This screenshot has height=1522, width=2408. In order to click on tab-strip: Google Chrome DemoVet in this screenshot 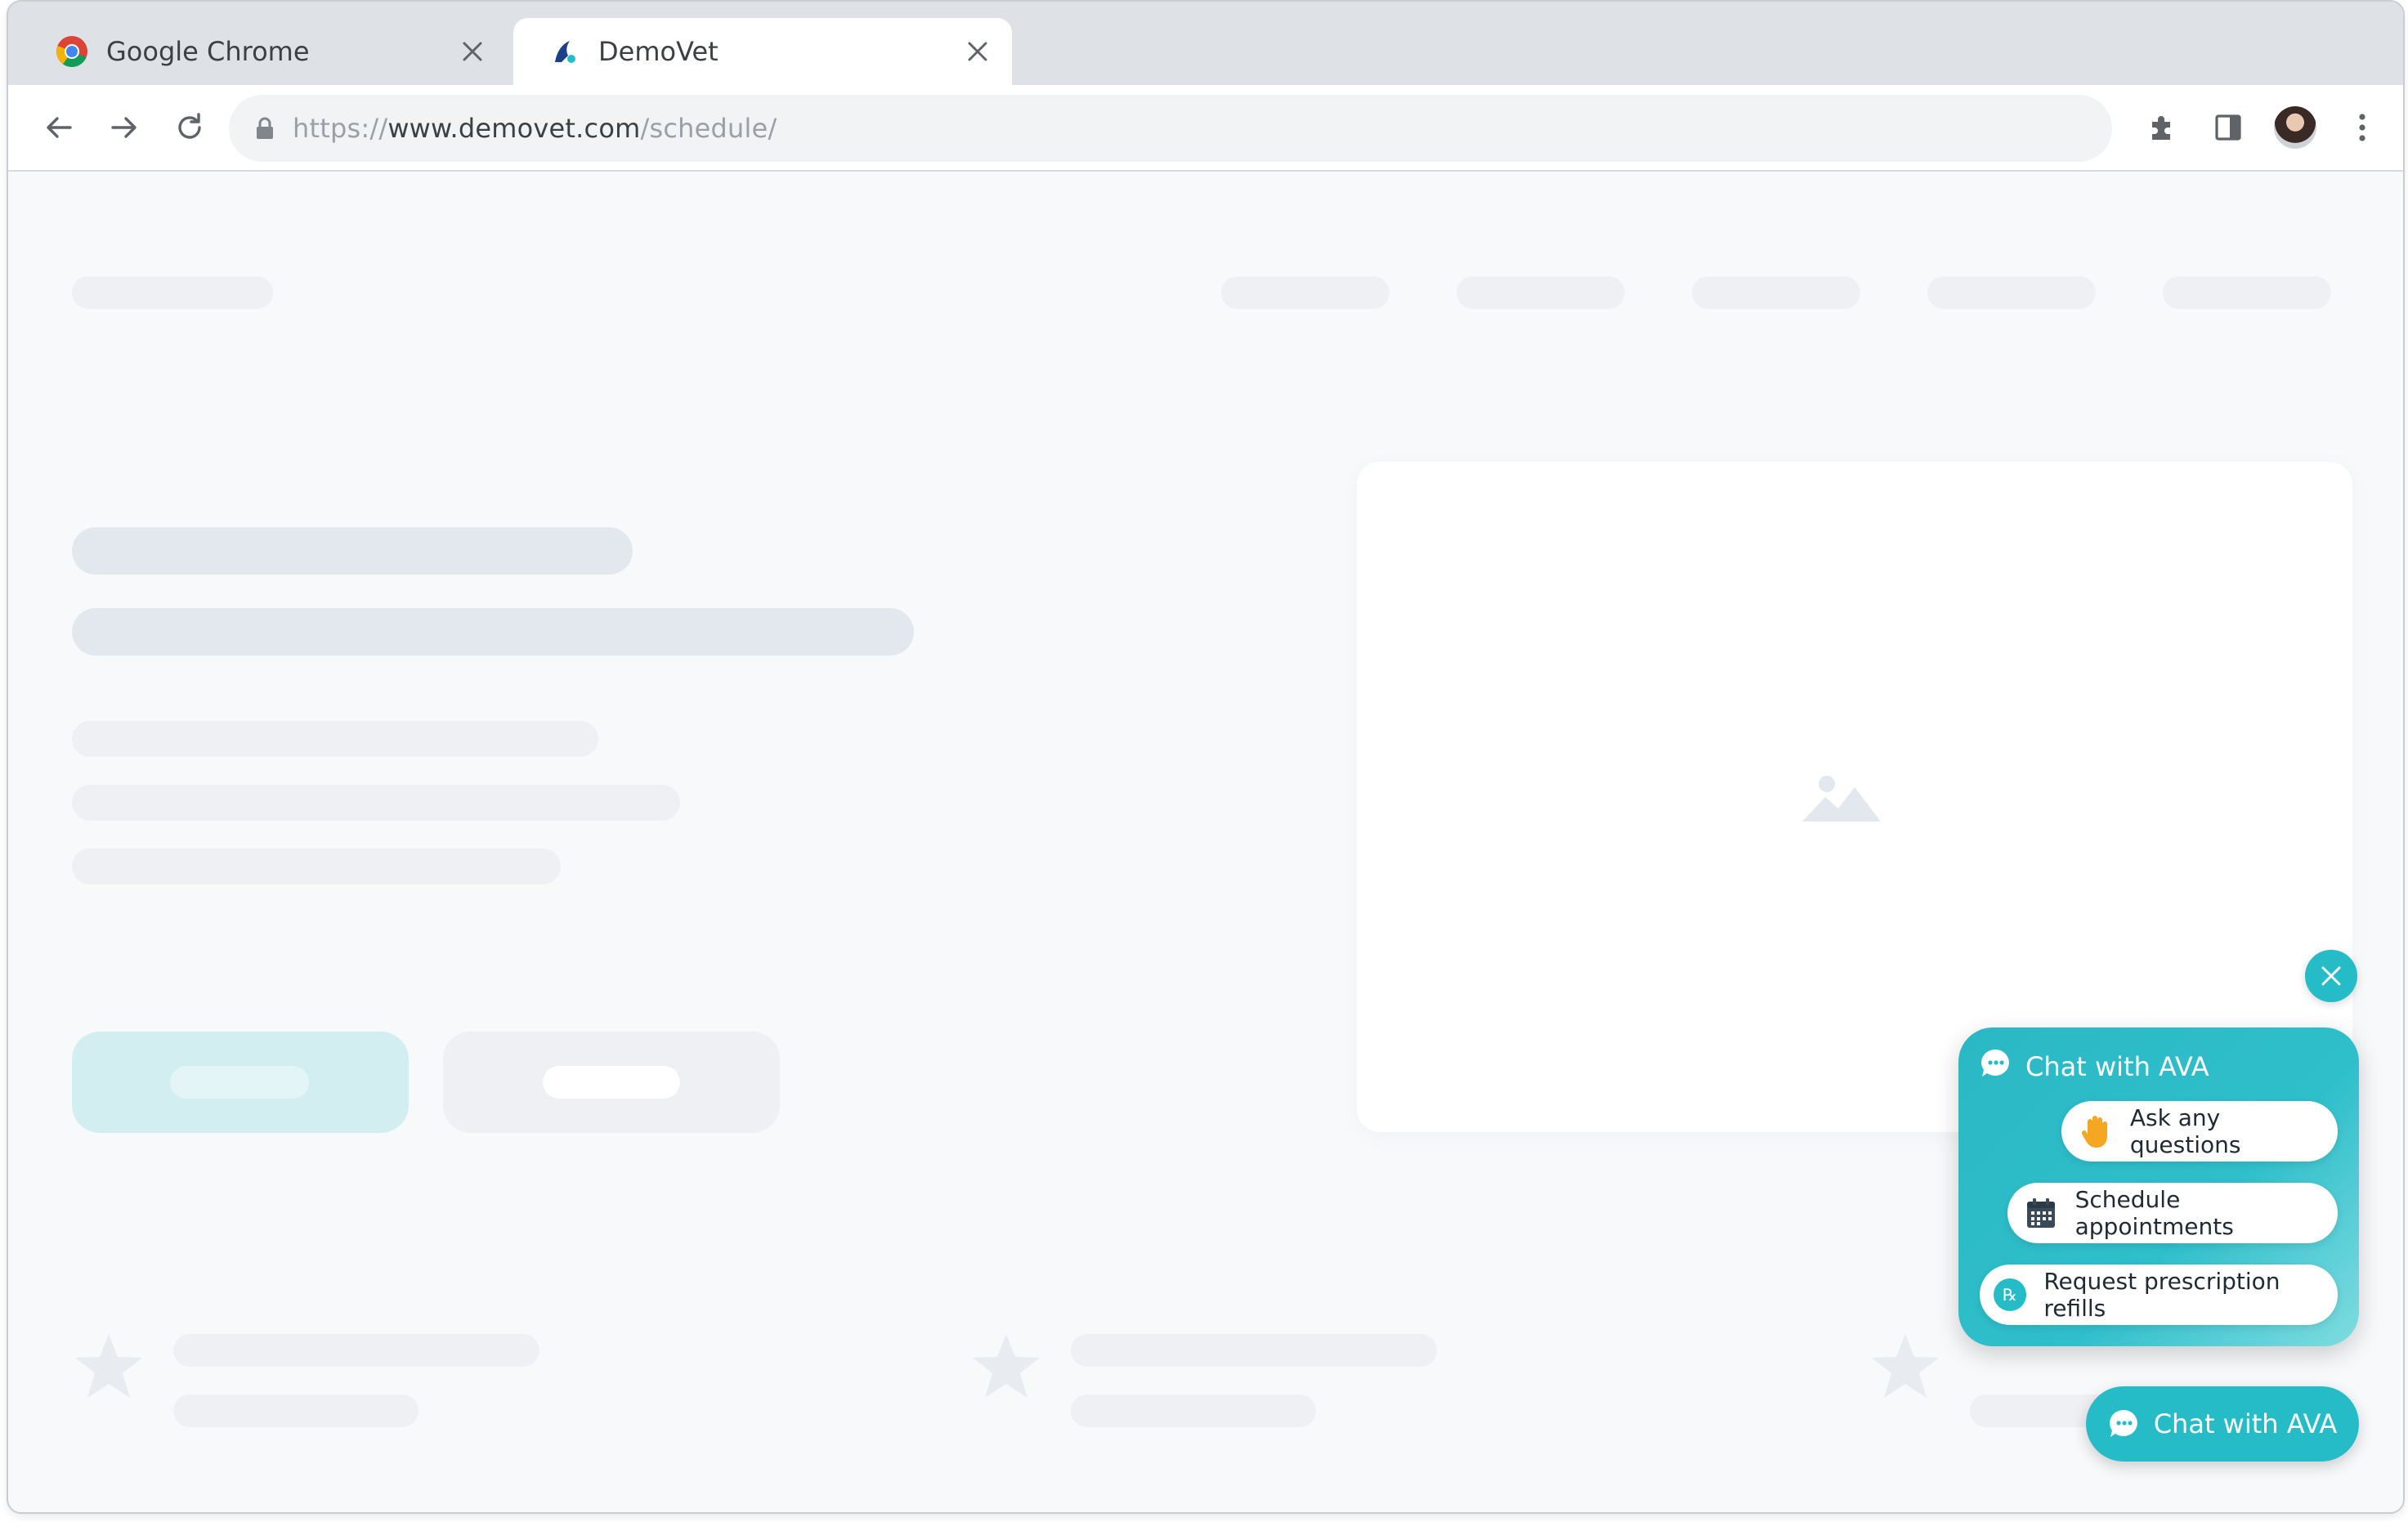, I will do `click(1205, 43)`.